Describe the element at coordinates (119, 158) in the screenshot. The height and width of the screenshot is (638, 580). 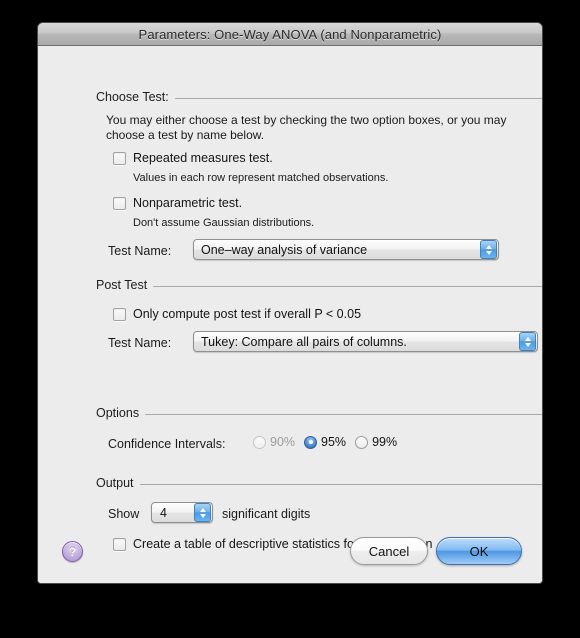
I see `repeated-measures-checkbox` at that location.